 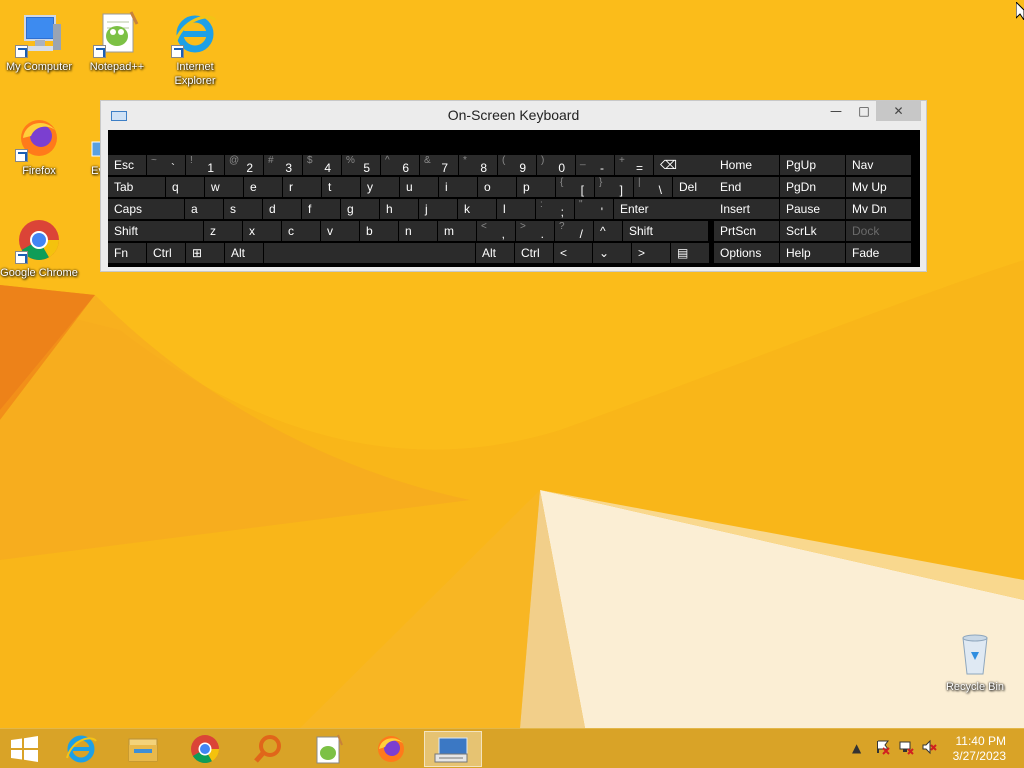 I want to click on key-)-0: ) 0, so click(x=556, y=165).